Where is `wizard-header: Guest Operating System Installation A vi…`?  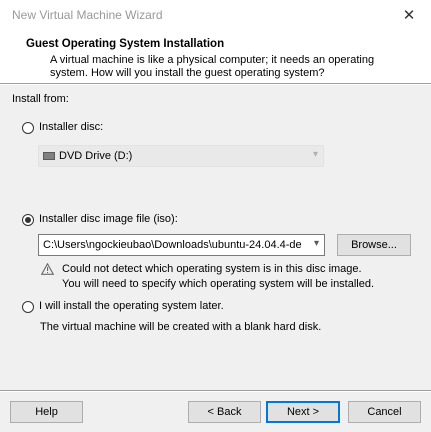 wizard-header: Guest Operating System Installation A vi… is located at coordinates (215, 56).